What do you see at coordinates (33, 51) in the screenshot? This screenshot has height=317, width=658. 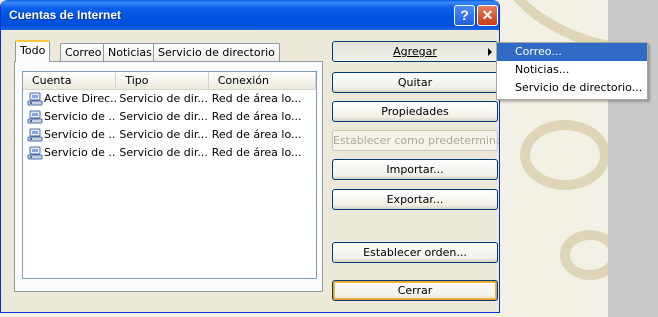 I see `tab-todo: Todo` at bounding box center [33, 51].